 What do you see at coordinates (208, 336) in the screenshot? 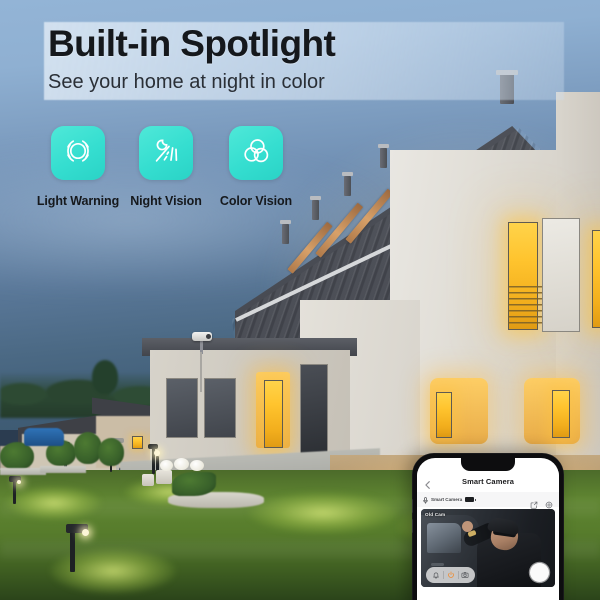
I see `camera-lens-icon` at bounding box center [208, 336].